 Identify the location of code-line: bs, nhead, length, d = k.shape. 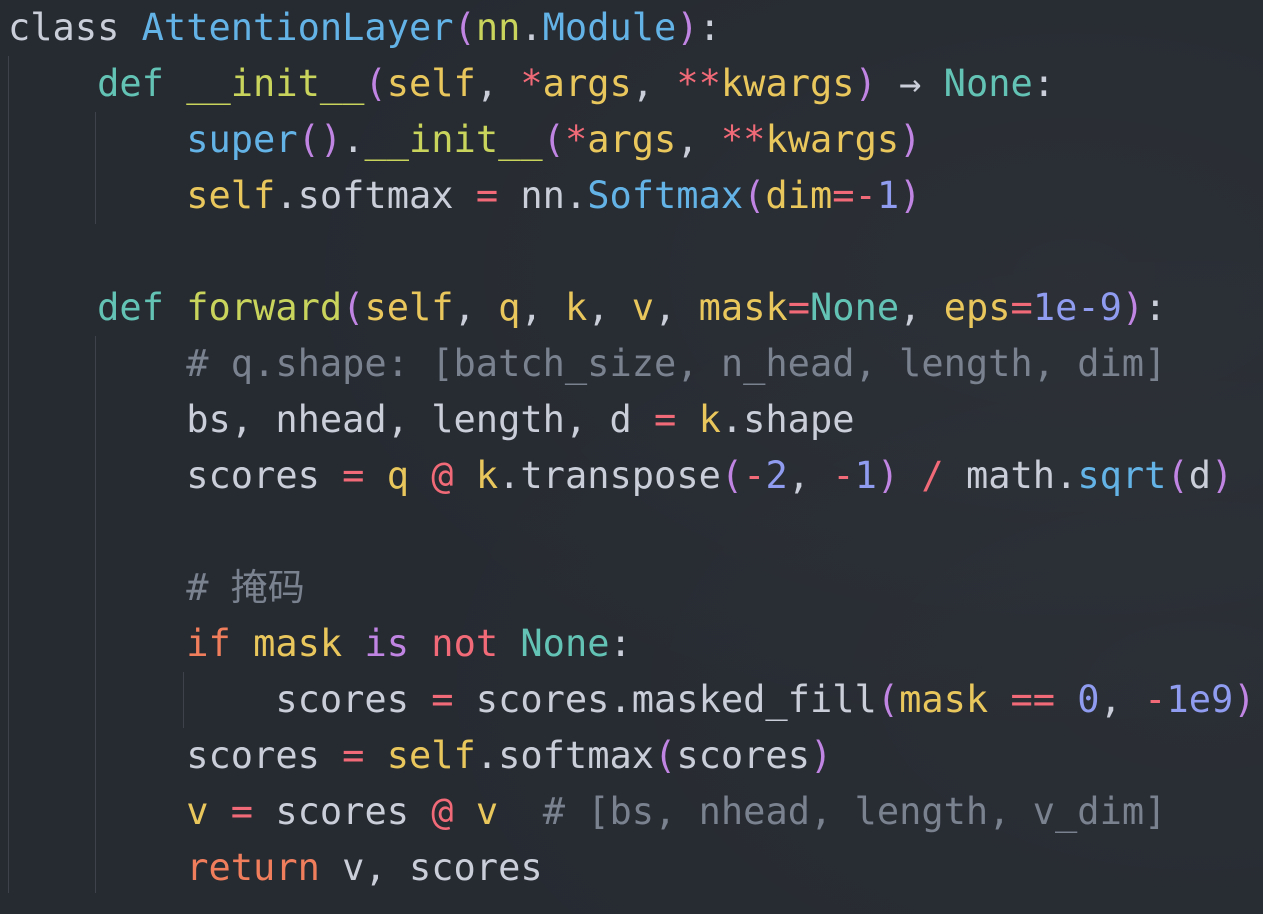
(431, 420).